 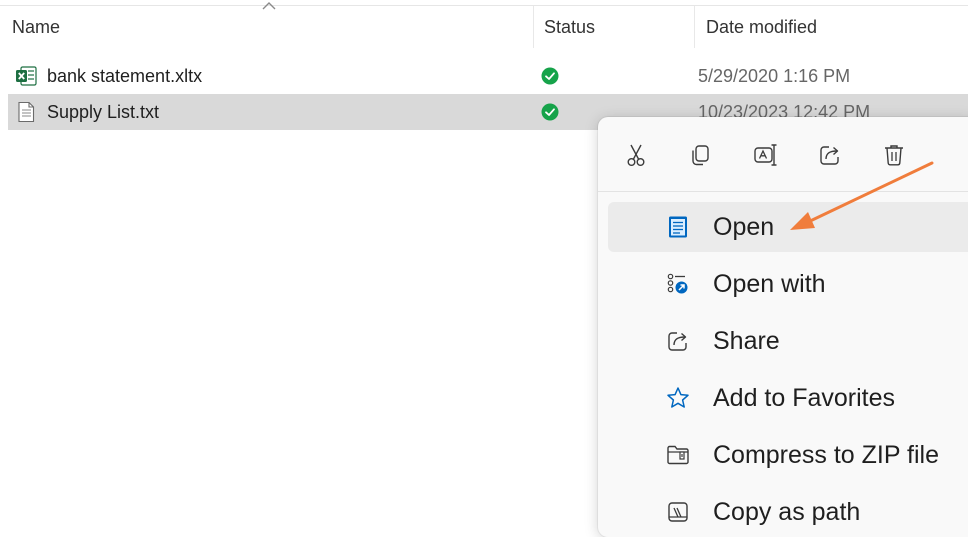 I want to click on notepad-icon, so click(x=678, y=227).